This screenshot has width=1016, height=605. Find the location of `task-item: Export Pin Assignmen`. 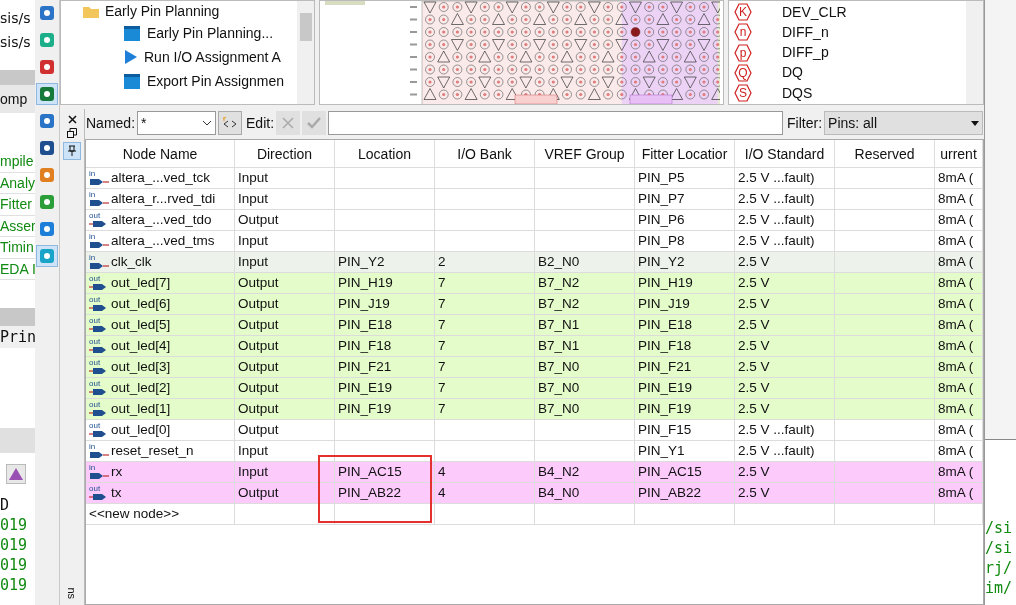

task-item: Export Pin Assignmen is located at coordinates (179, 81).